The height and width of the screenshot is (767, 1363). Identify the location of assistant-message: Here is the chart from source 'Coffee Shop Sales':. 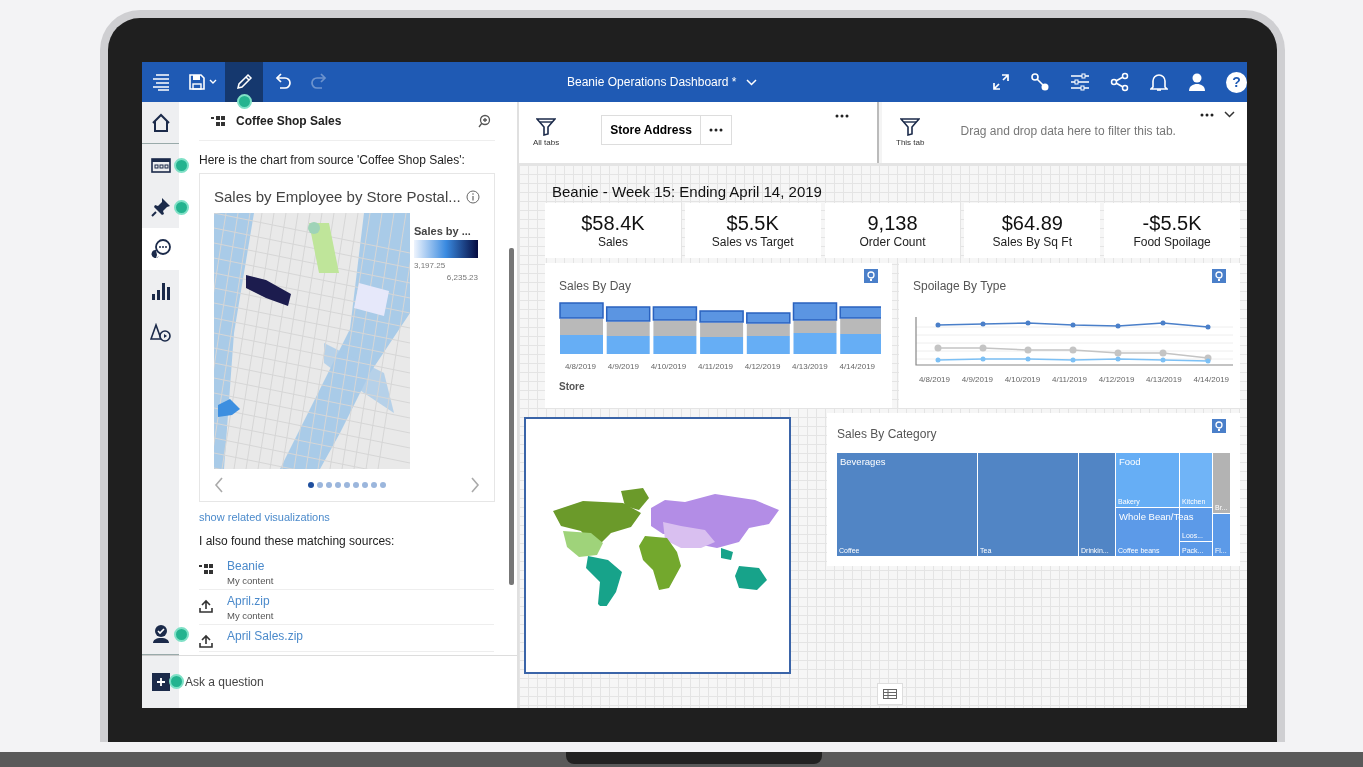
(332, 160).